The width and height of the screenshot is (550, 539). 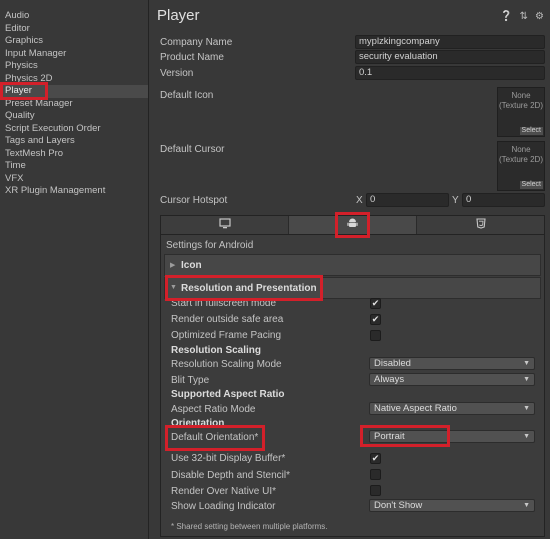 I want to click on default-orientation-dropdown: Portrait ▼, so click(x=452, y=436).